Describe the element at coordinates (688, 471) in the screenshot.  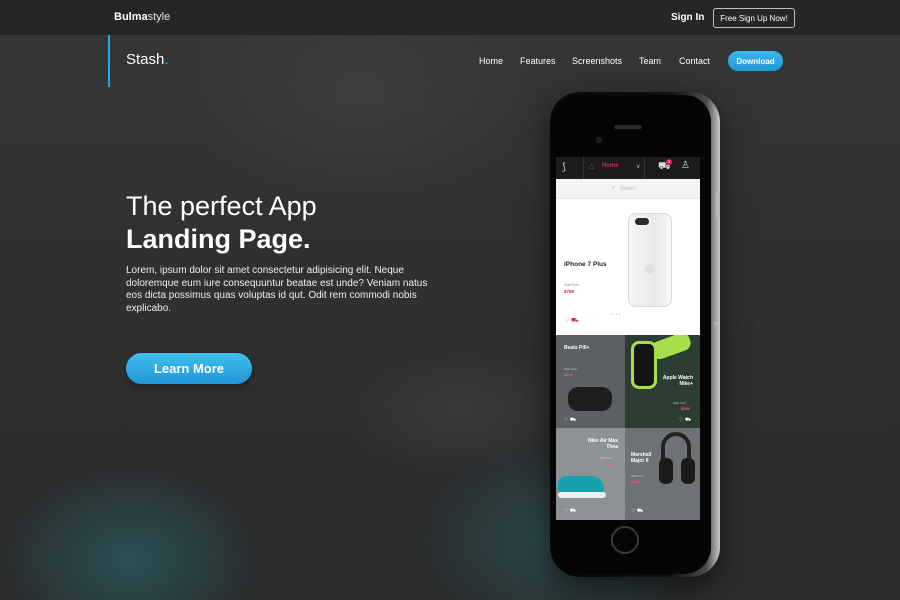
I see `headphone-cup-right` at that location.